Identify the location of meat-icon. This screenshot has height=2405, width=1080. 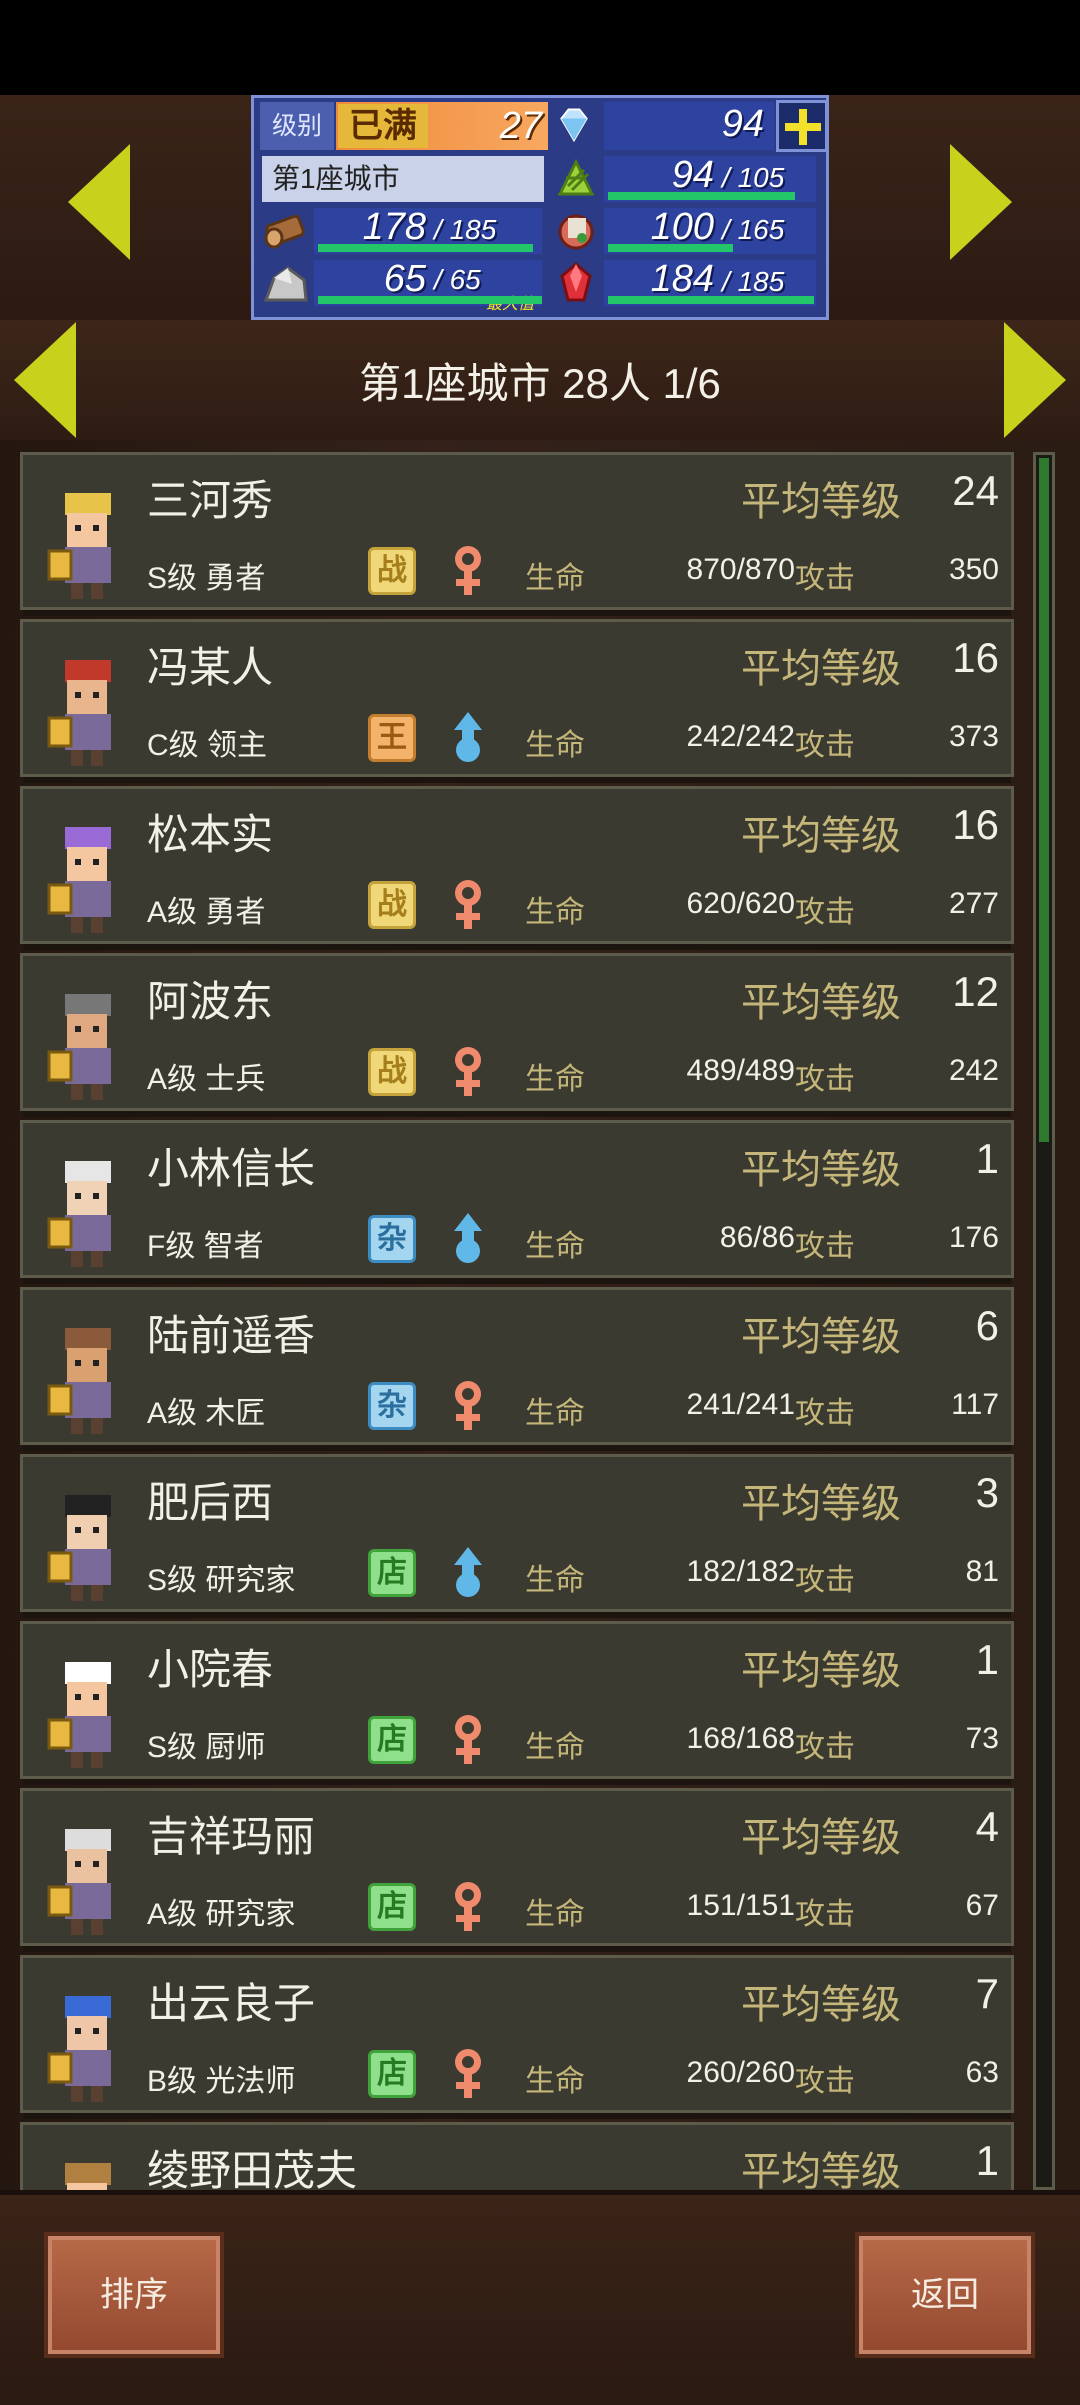
(576, 232).